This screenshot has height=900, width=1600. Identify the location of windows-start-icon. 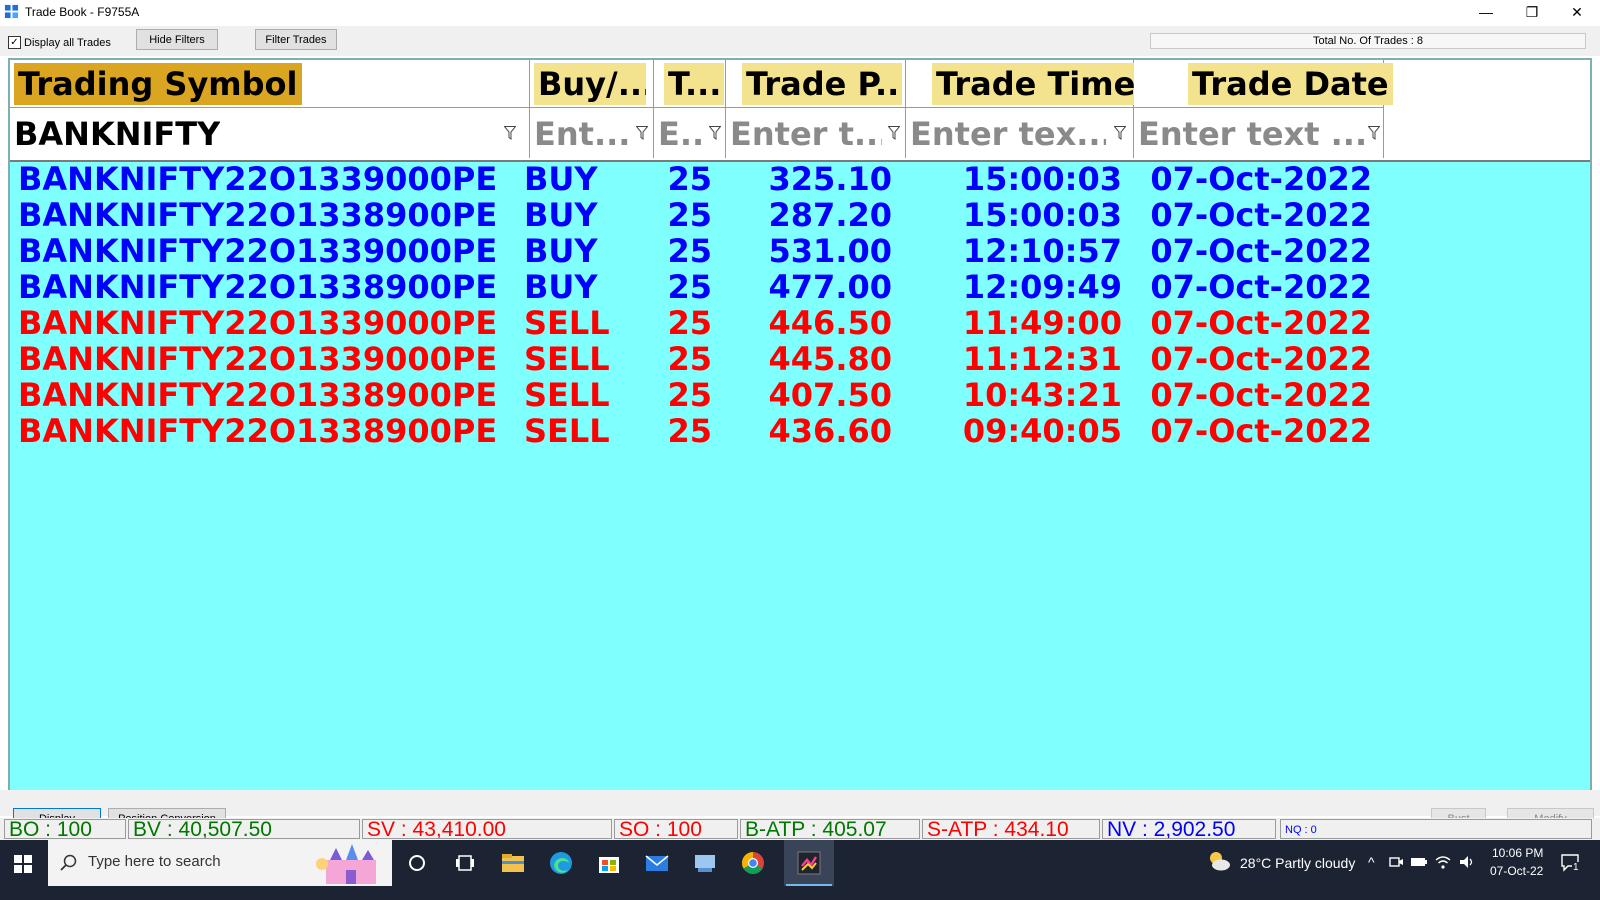
(23, 864).